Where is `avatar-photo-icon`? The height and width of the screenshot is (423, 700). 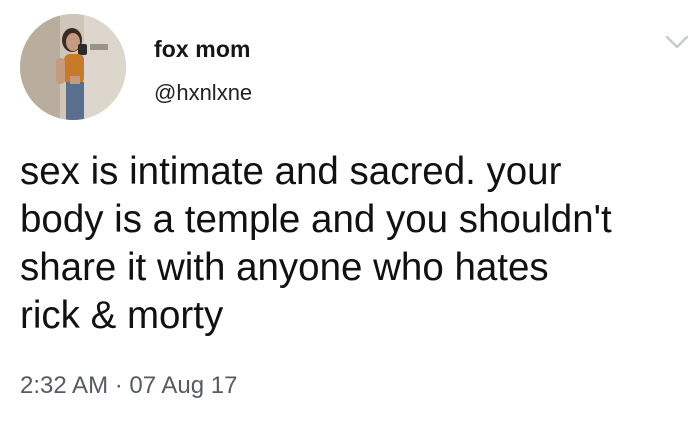 avatar-photo-icon is located at coordinates (73, 67).